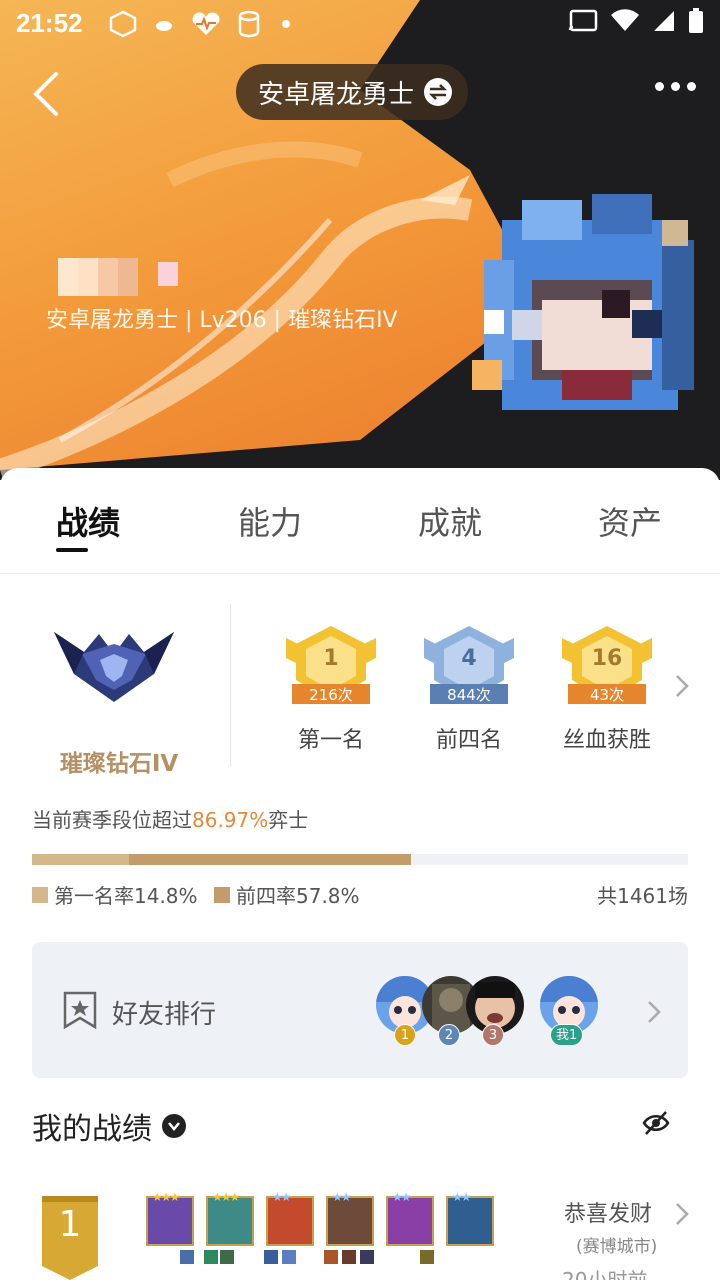  I want to click on app-notification-icon, so click(123, 24).